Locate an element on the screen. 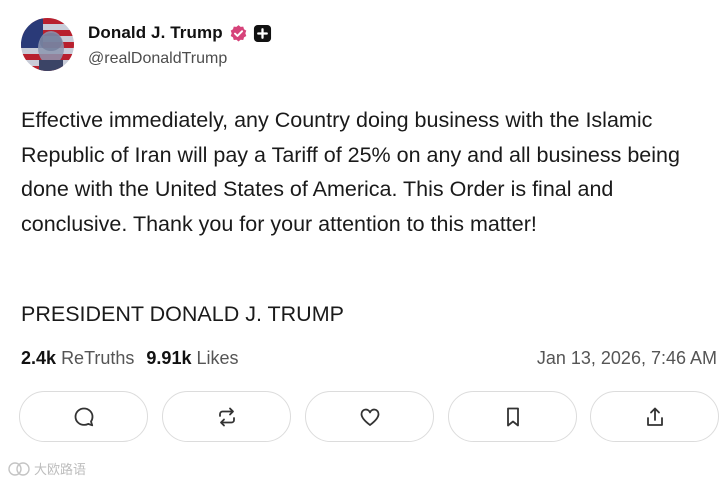 This screenshot has width=725, height=484. like-button is located at coordinates (369, 416).